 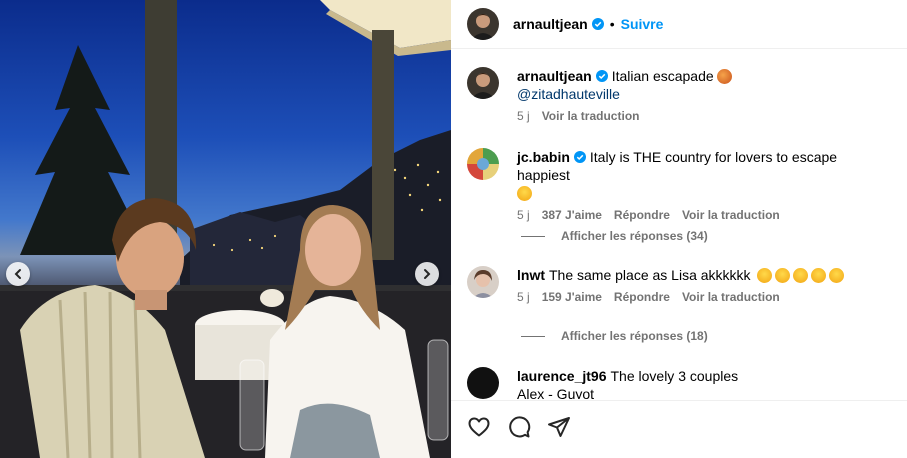 What do you see at coordinates (519, 427) in the screenshot?
I see `comment-icon` at bounding box center [519, 427].